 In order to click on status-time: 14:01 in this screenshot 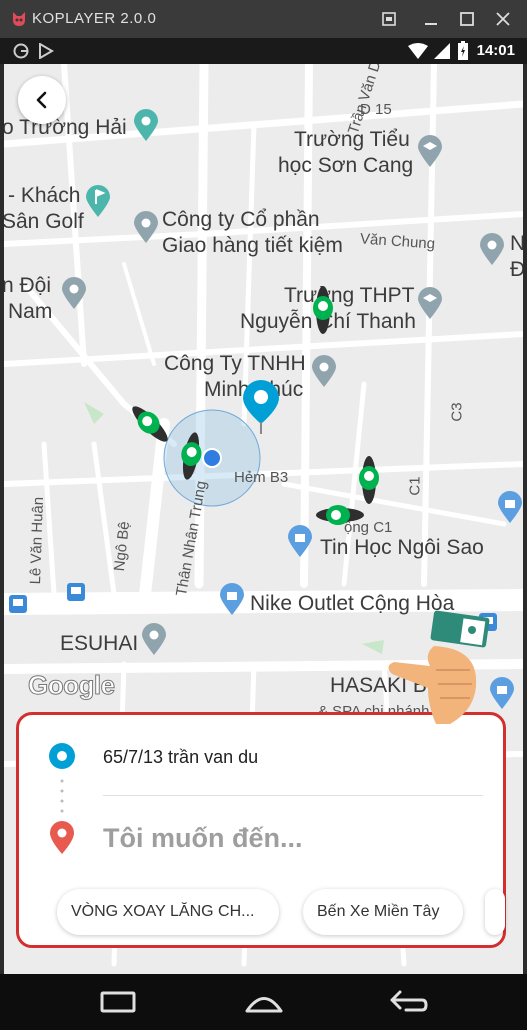, I will do `click(495, 50)`.